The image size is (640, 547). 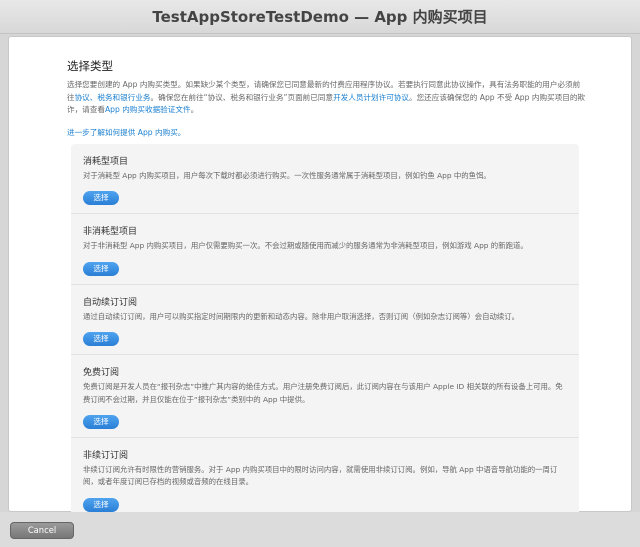 I want to click on intro-text-4: 。, so click(x=194, y=110).